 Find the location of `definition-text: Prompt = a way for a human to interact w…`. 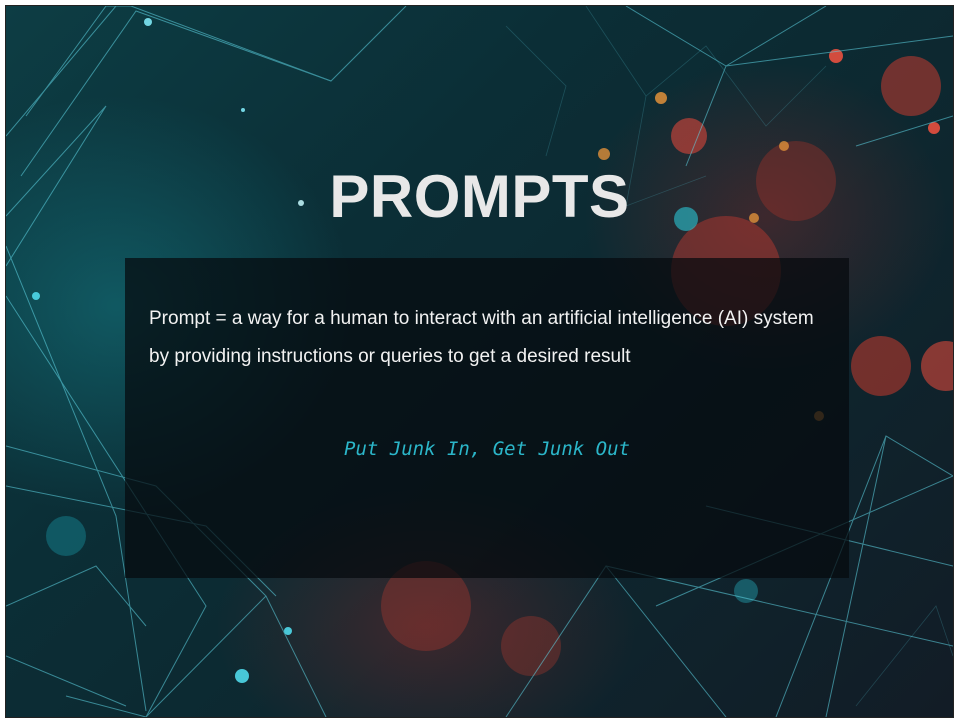

definition-text: Prompt = a way for a human to interact w… is located at coordinates (481, 337).